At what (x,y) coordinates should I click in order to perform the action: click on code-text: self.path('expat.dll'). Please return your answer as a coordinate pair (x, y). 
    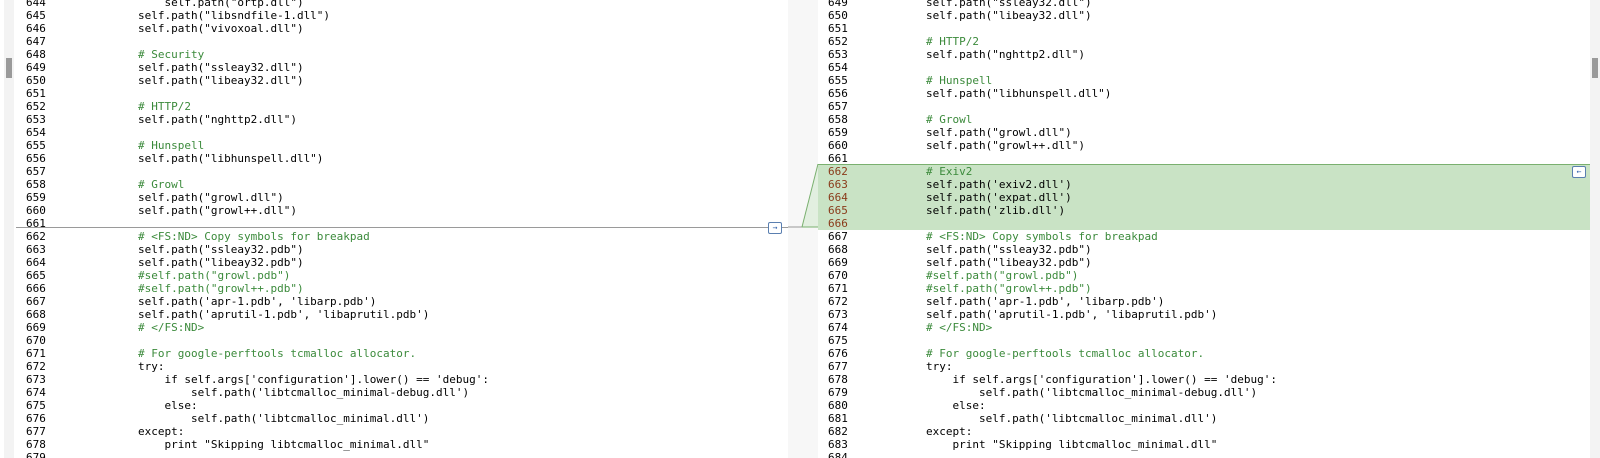
    Looking at the image, I should click on (999, 197).